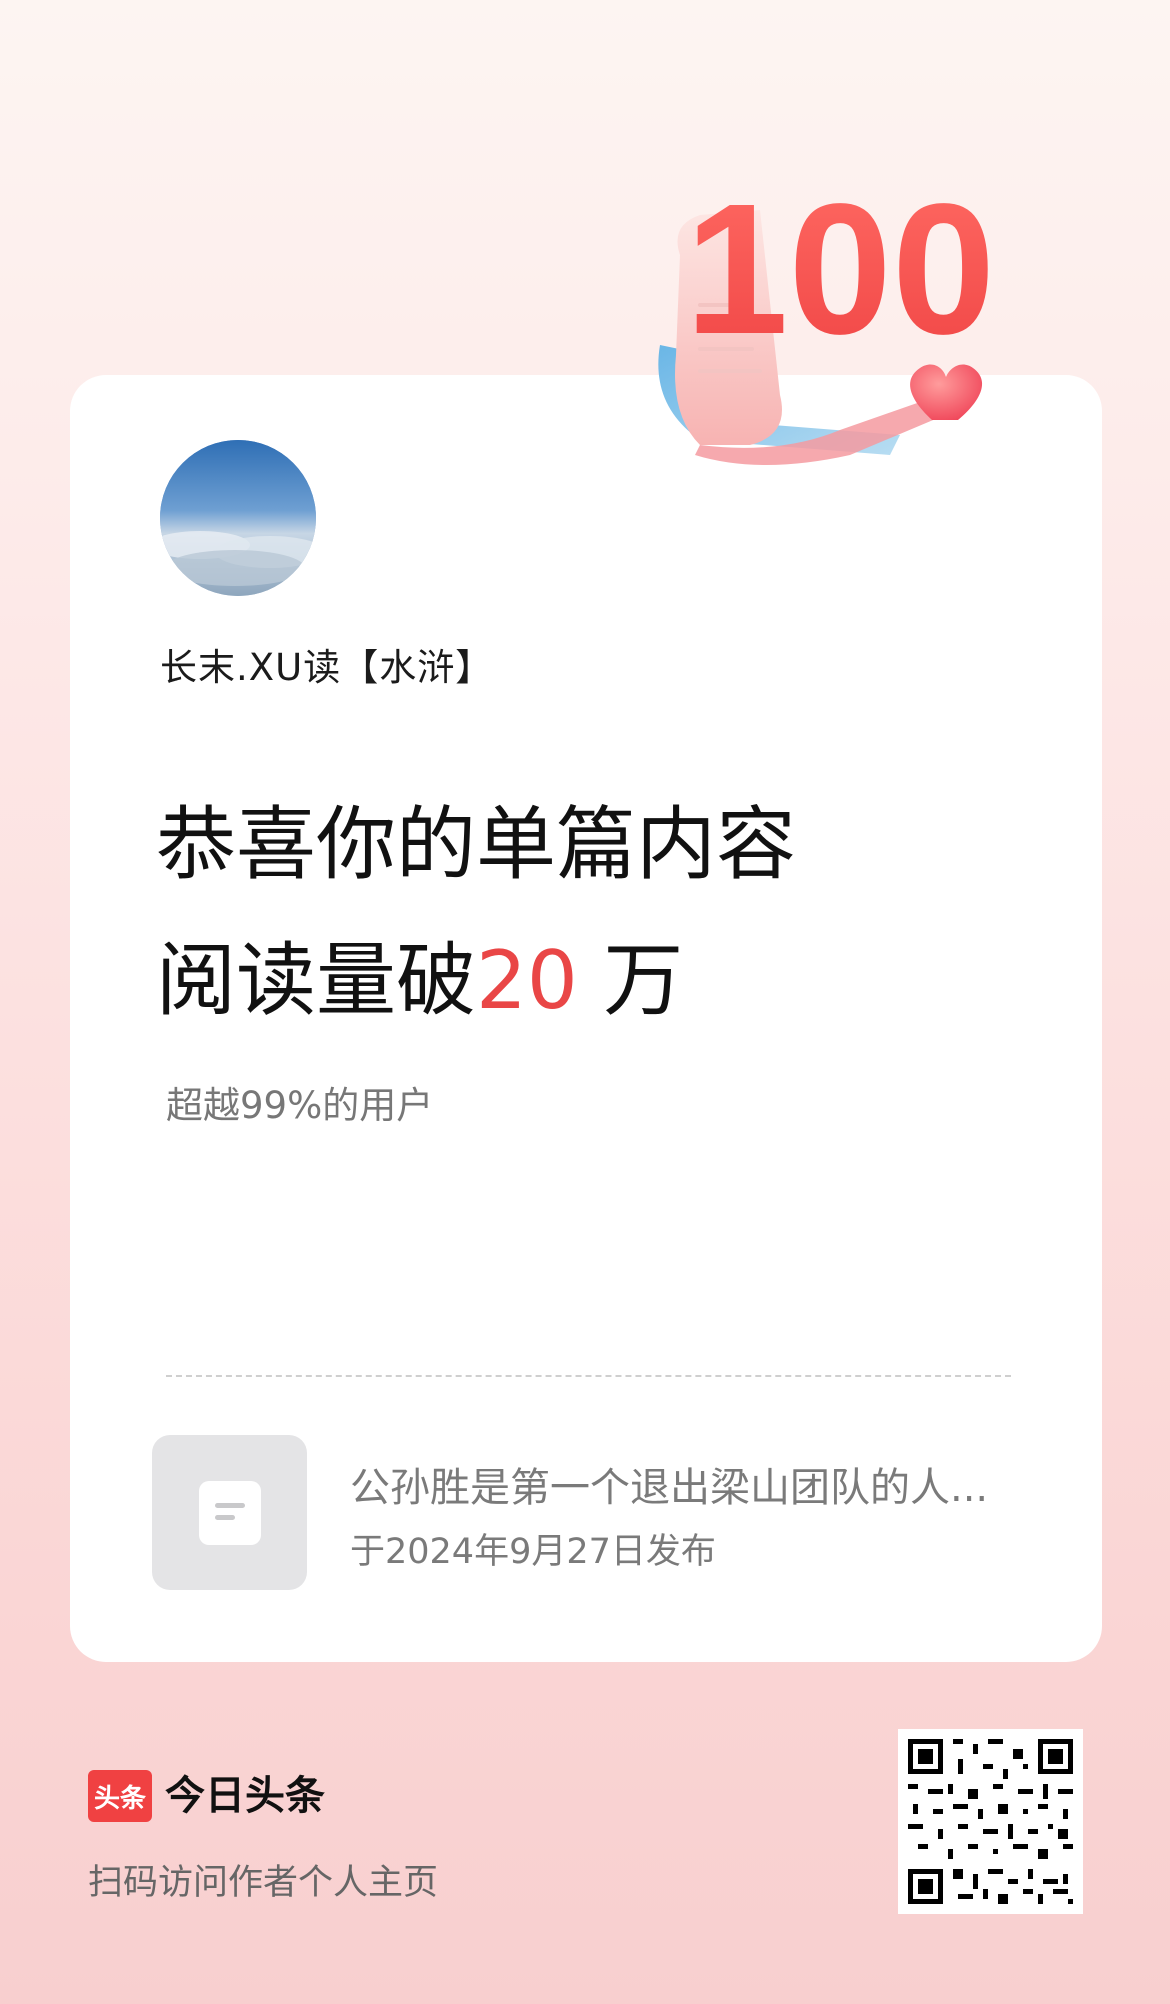  I want to click on avatar-image, so click(238, 518).